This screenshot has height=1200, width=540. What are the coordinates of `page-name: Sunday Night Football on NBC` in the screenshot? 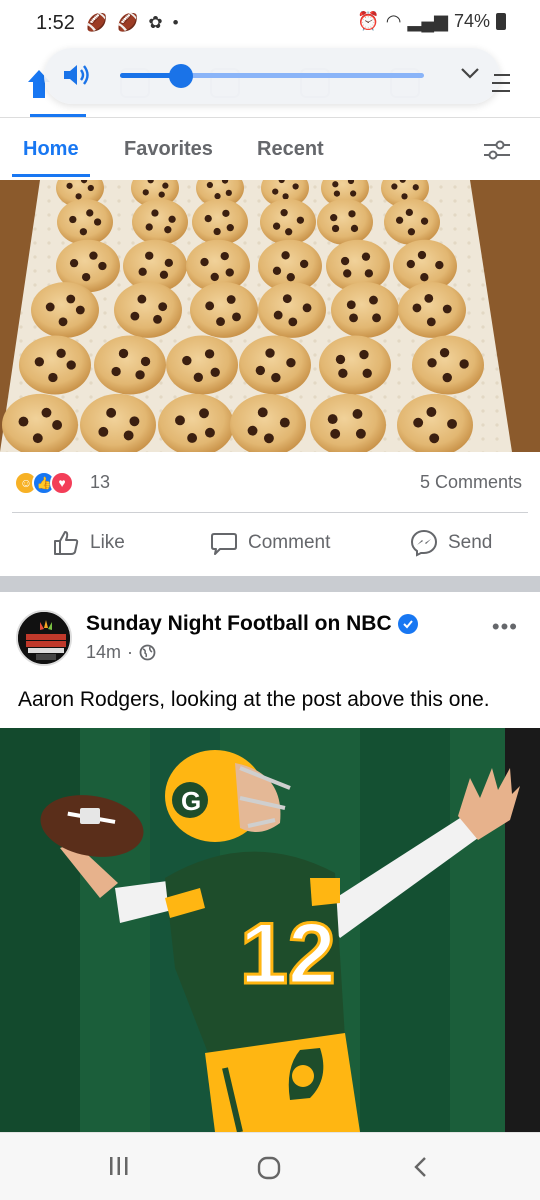 It's located at (239, 624).